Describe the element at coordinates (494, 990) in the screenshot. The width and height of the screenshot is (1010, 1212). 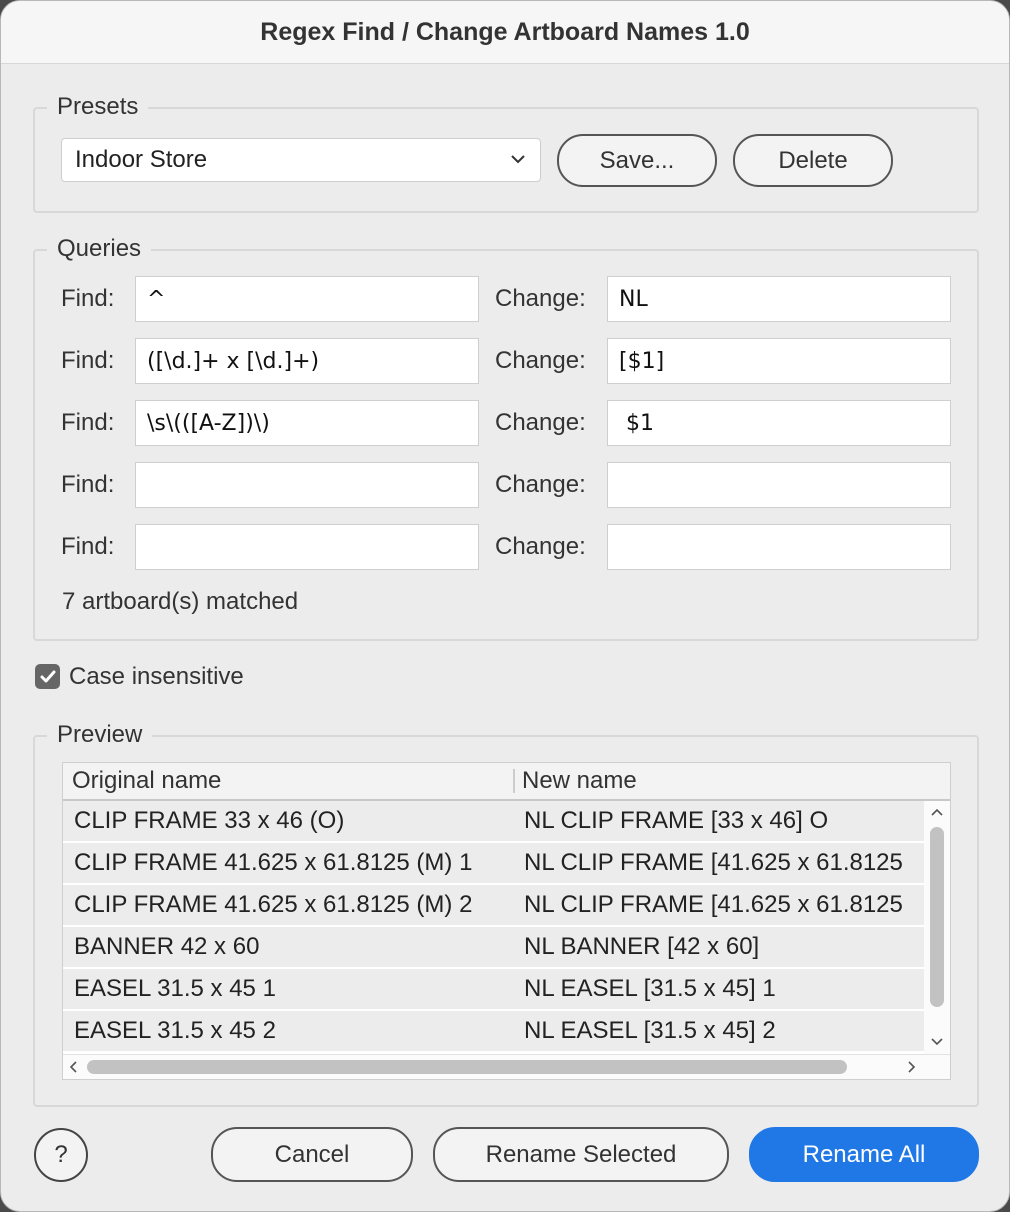
I see `table-row: EASEL 31.5 x 45 1 NL EASEL [31.5 x 45] 1` at that location.